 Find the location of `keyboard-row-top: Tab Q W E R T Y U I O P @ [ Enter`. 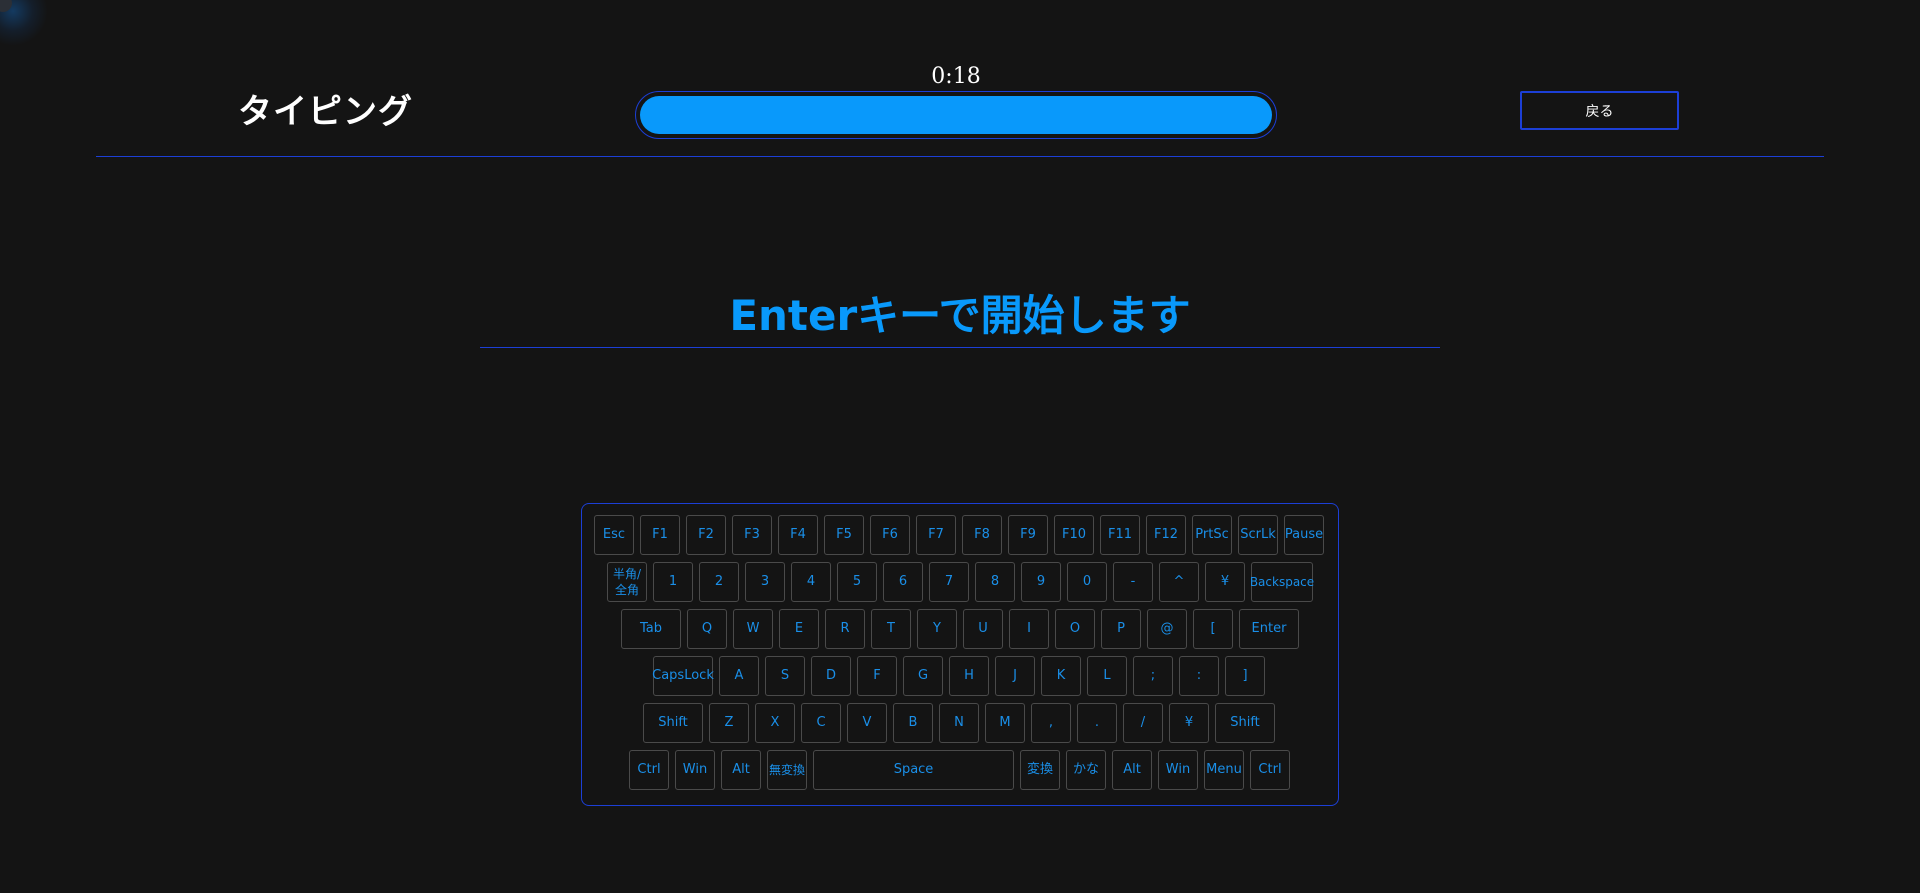

keyboard-row-top: Tab Q W E R T Y U I O P @ [ Enter is located at coordinates (961, 629).